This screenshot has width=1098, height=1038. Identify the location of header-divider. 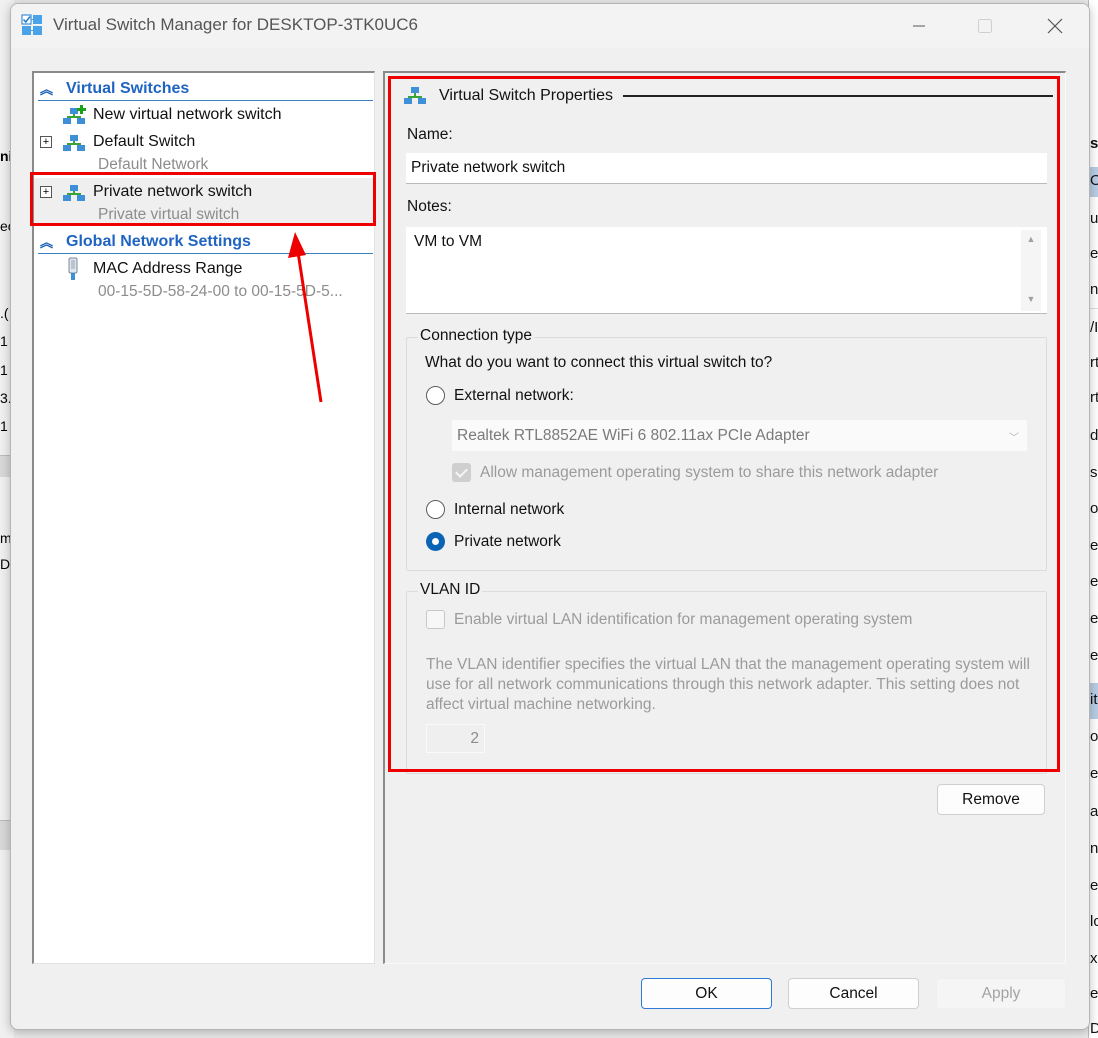
(838, 96).